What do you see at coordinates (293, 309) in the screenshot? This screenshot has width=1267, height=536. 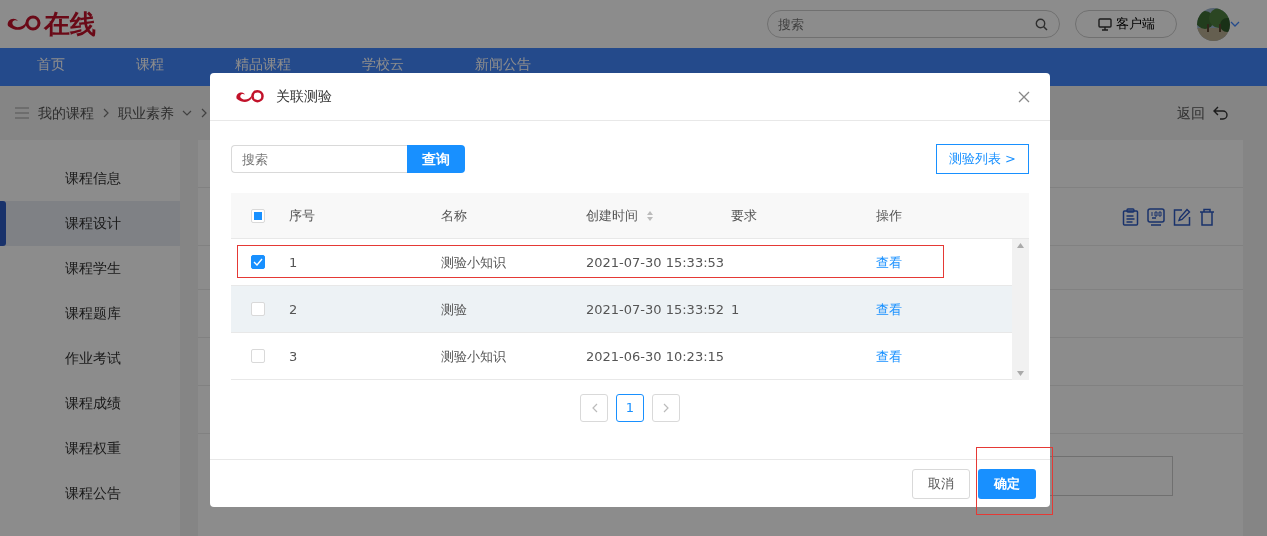 I see `table-cell: 2` at bounding box center [293, 309].